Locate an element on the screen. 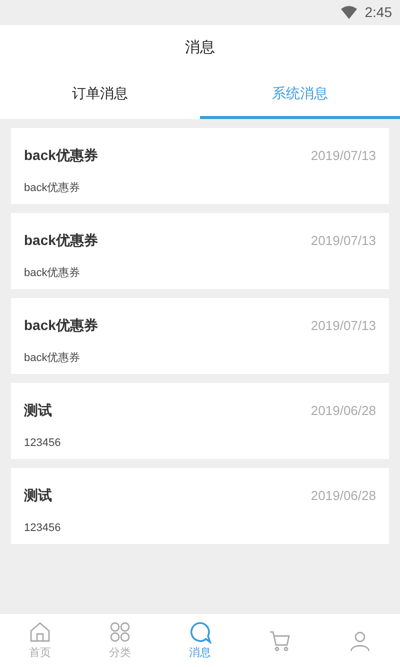 The width and height of the screenshot is (400, 667). grid-icon is located at coordinates (120, 632).